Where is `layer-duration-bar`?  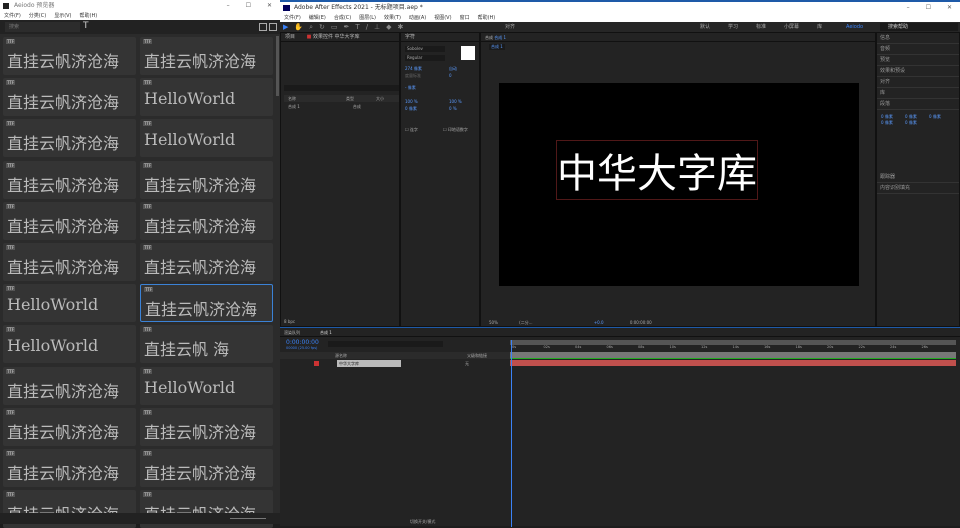 layer-duration-bar is located at coordinates (733, 363).